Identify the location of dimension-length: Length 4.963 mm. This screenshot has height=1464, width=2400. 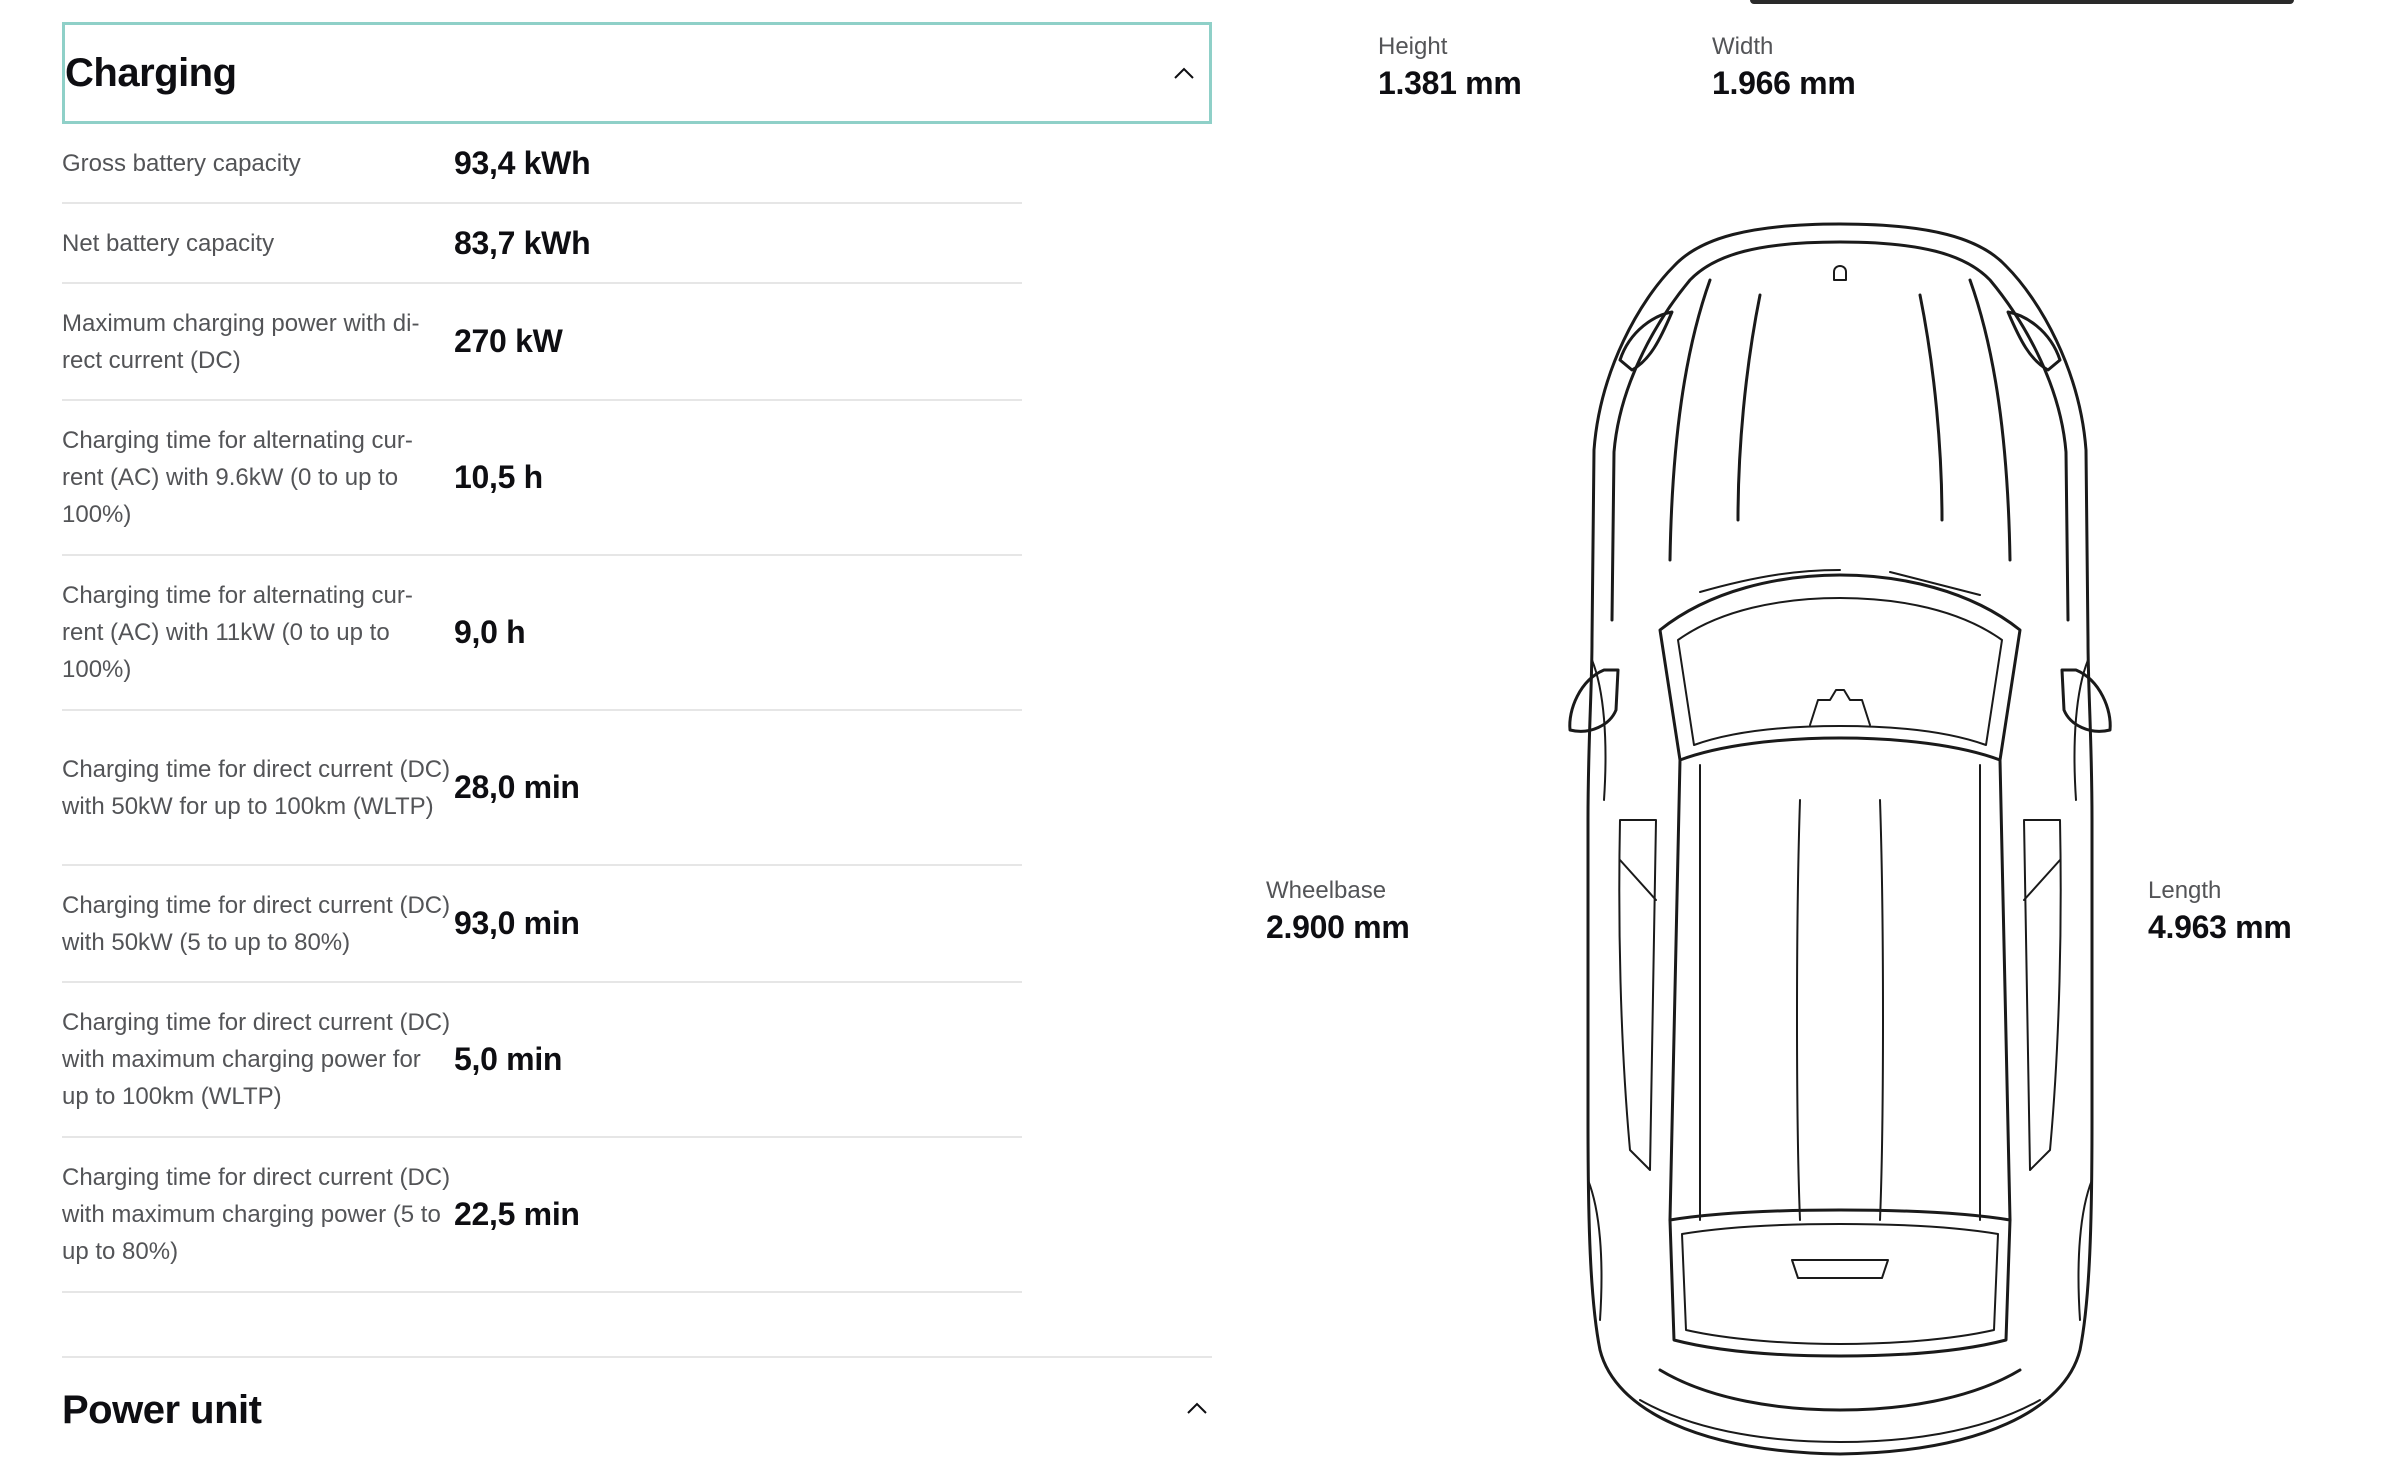
(2220, 912).